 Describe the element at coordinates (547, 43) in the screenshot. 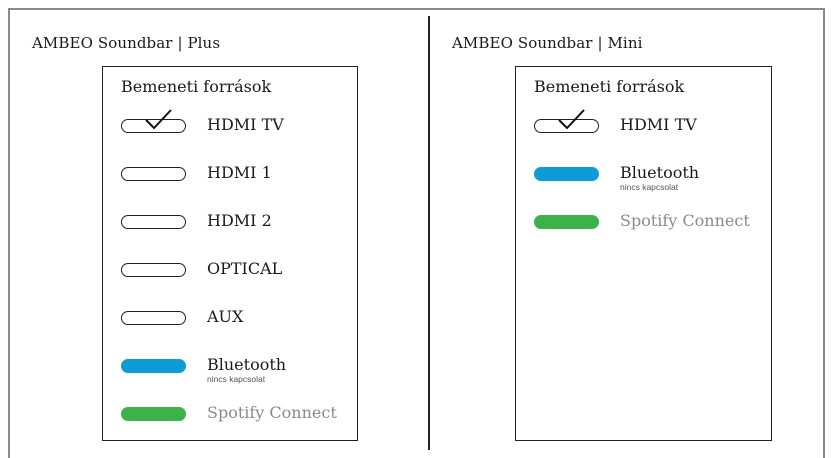

I see `panel-title-mini: AMBEO Soundbar | Mini` at that location.